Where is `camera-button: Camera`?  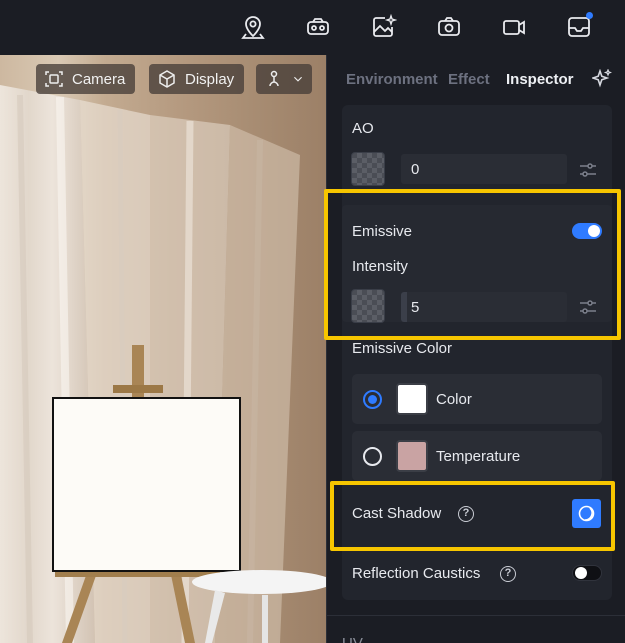 camera-button: Camera is located at coordinates (86, 79).